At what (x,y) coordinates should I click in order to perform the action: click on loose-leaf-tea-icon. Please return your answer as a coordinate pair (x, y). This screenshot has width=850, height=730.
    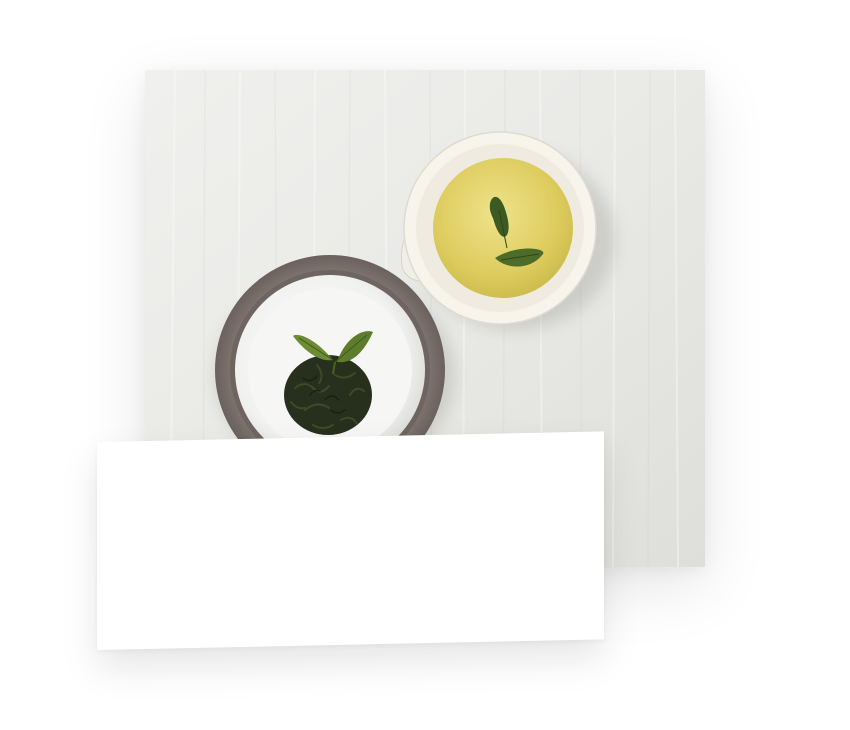
    Looking at the image, I should click on (328, 395).